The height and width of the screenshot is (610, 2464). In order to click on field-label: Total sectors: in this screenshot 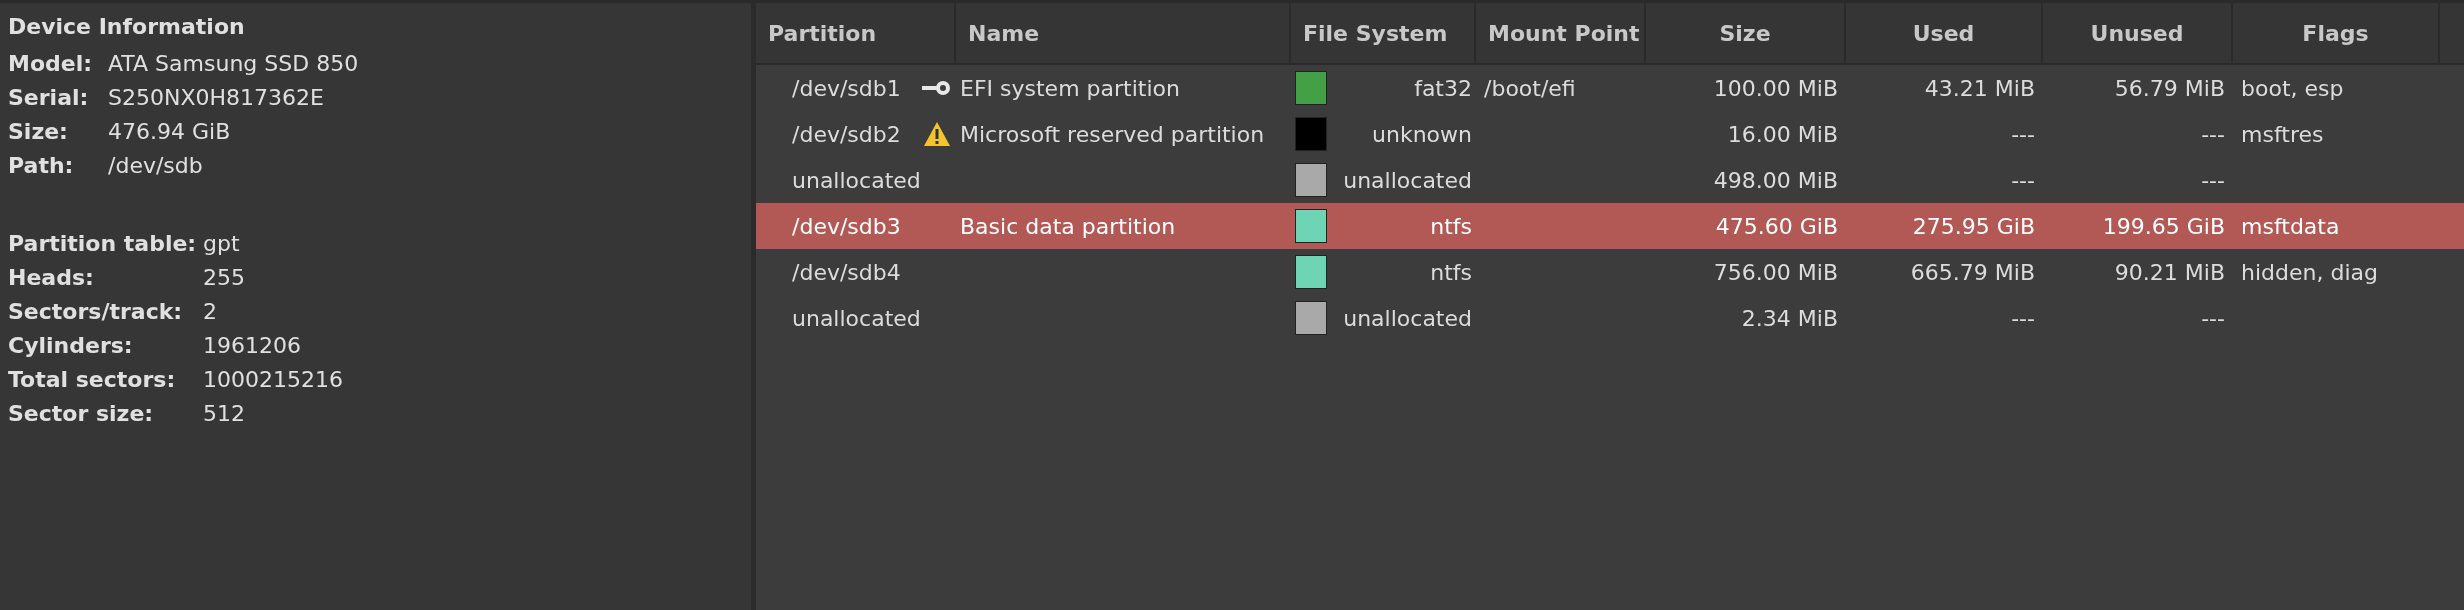, I will do `click(92, 380)`.